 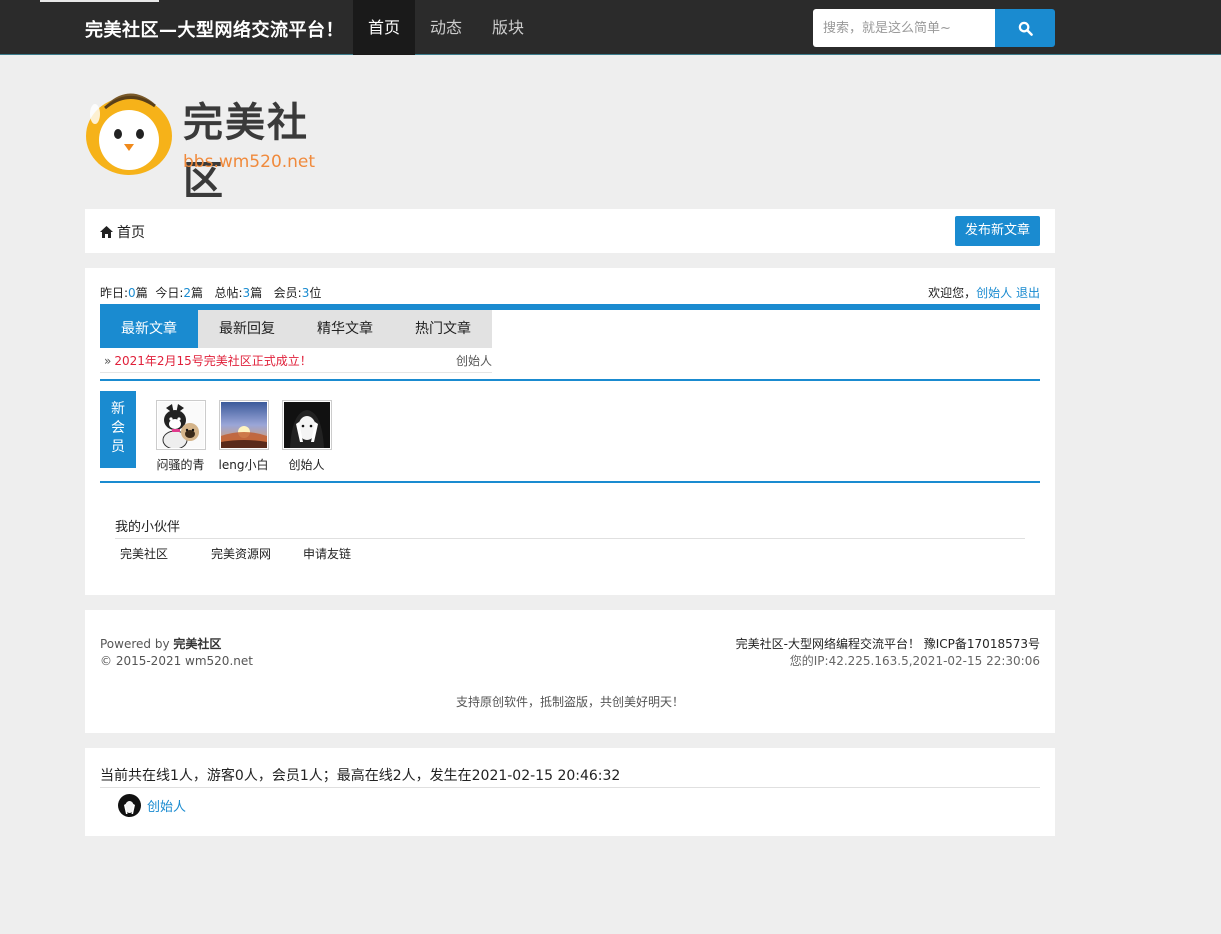 I want to click on breadcrumb: 首页, so click(x=122, y=232).